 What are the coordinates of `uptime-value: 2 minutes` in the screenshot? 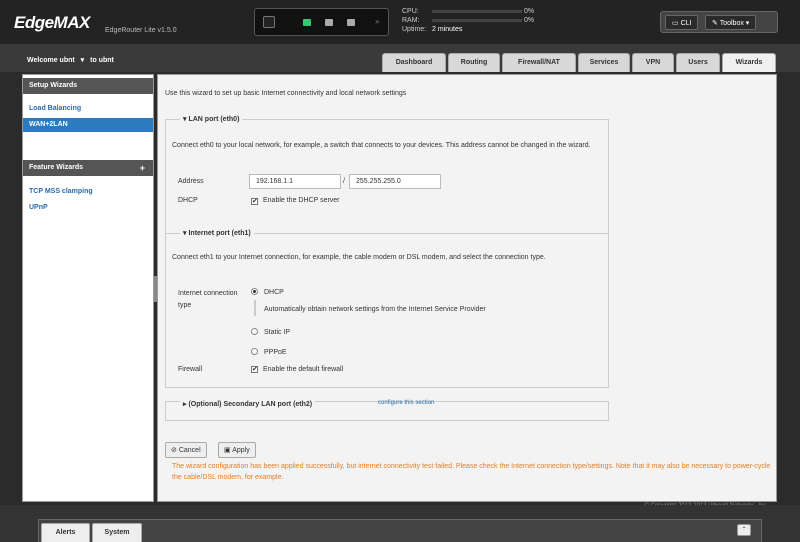 It's located at (447, 29).